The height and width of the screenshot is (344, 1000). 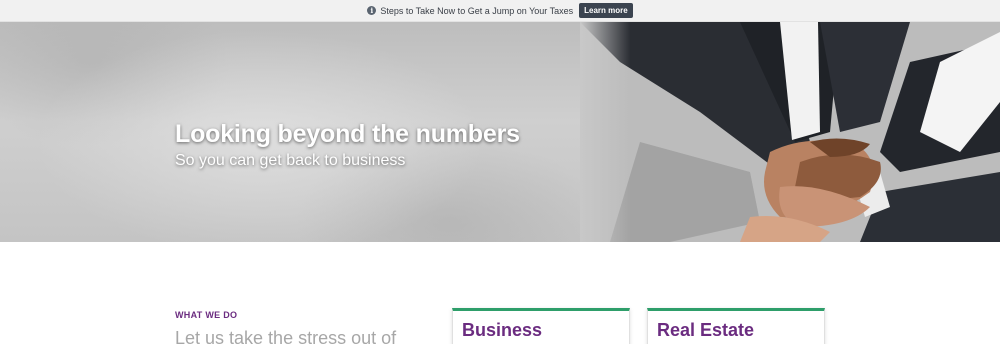 What do you see at coordinates (290, 160) in the screenshot?
I see `hero-subtitle: So you can get back to business` at bounding box center [290, 160].